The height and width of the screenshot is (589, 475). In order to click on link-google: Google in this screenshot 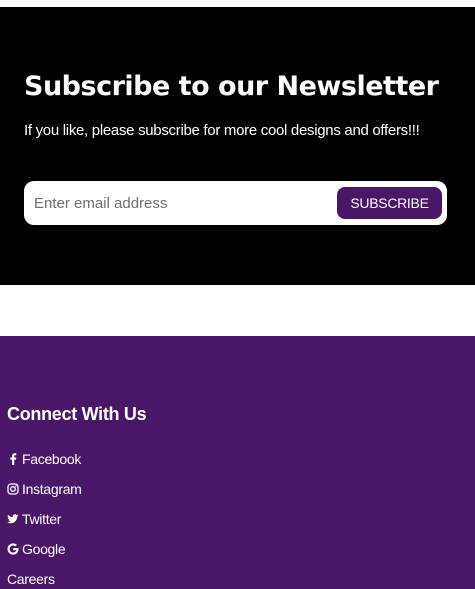, I will do `click(44, 549)`.